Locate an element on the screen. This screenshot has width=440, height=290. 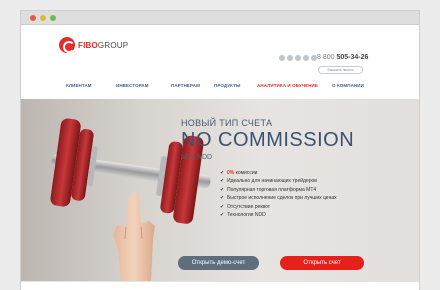
social-links is located at coordinates (298, 58).